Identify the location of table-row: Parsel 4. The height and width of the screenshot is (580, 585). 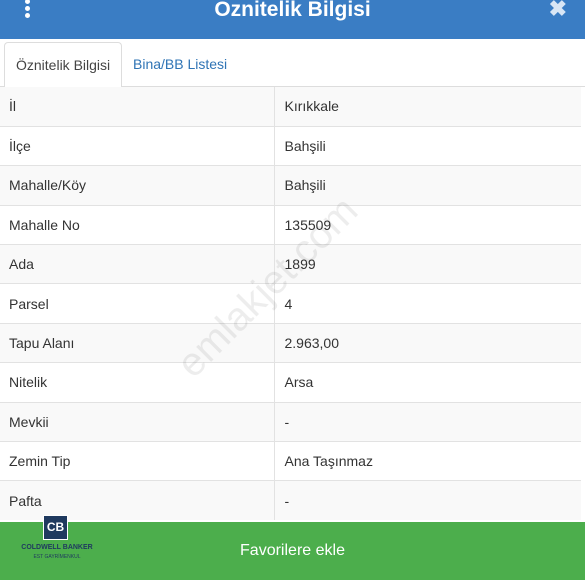
(290, 303).